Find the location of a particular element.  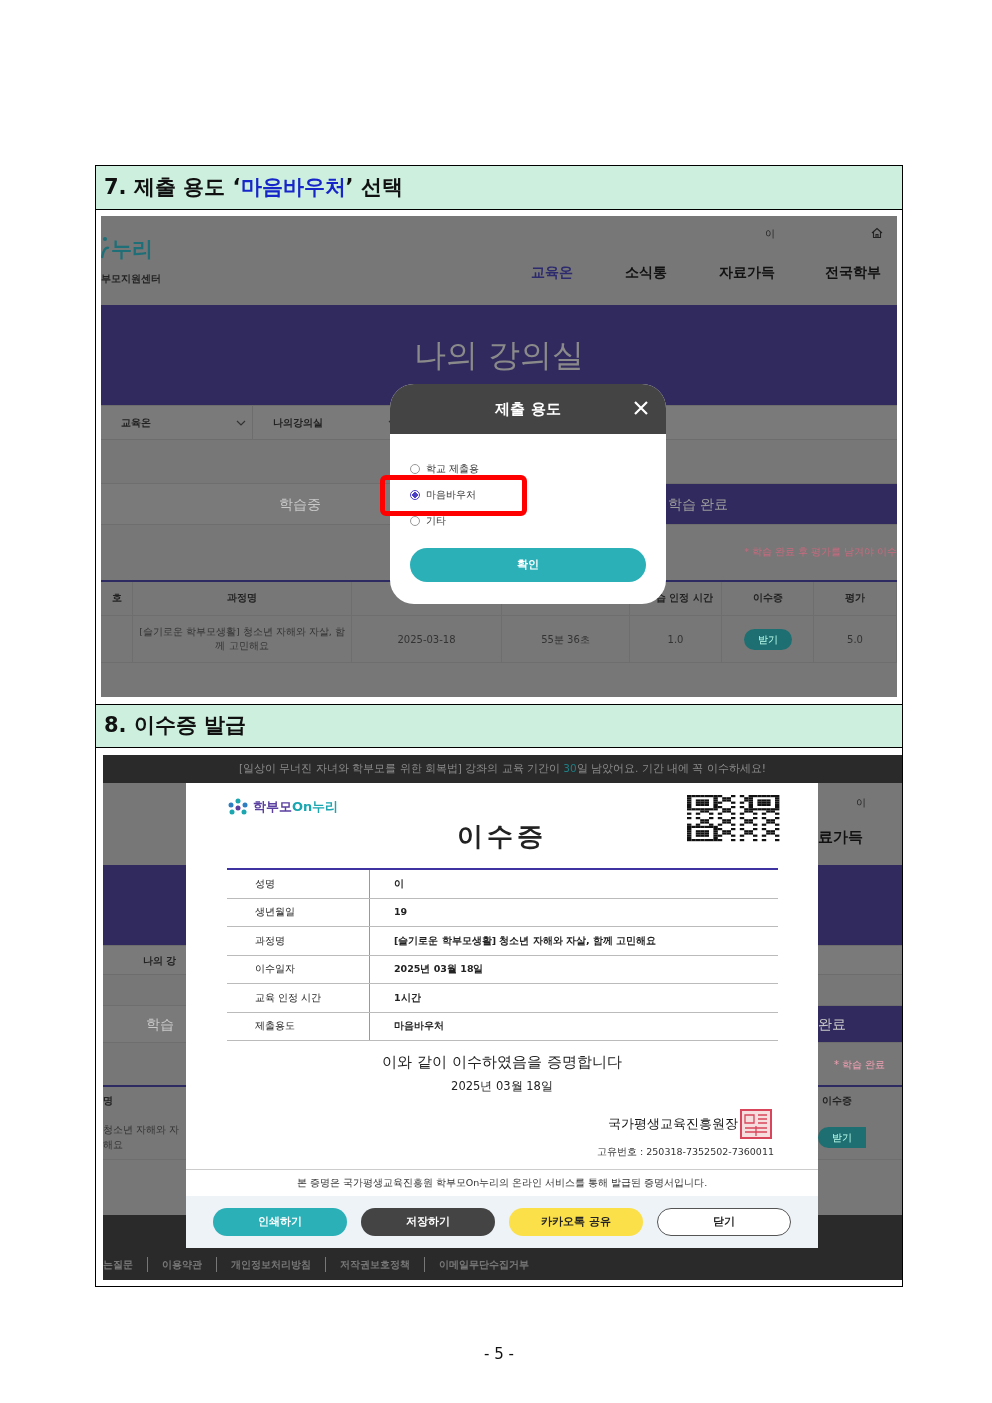

section-heading: 7. 제출 용도 ‘마음바우처’ 선택 is located at coordinates (499, 188).